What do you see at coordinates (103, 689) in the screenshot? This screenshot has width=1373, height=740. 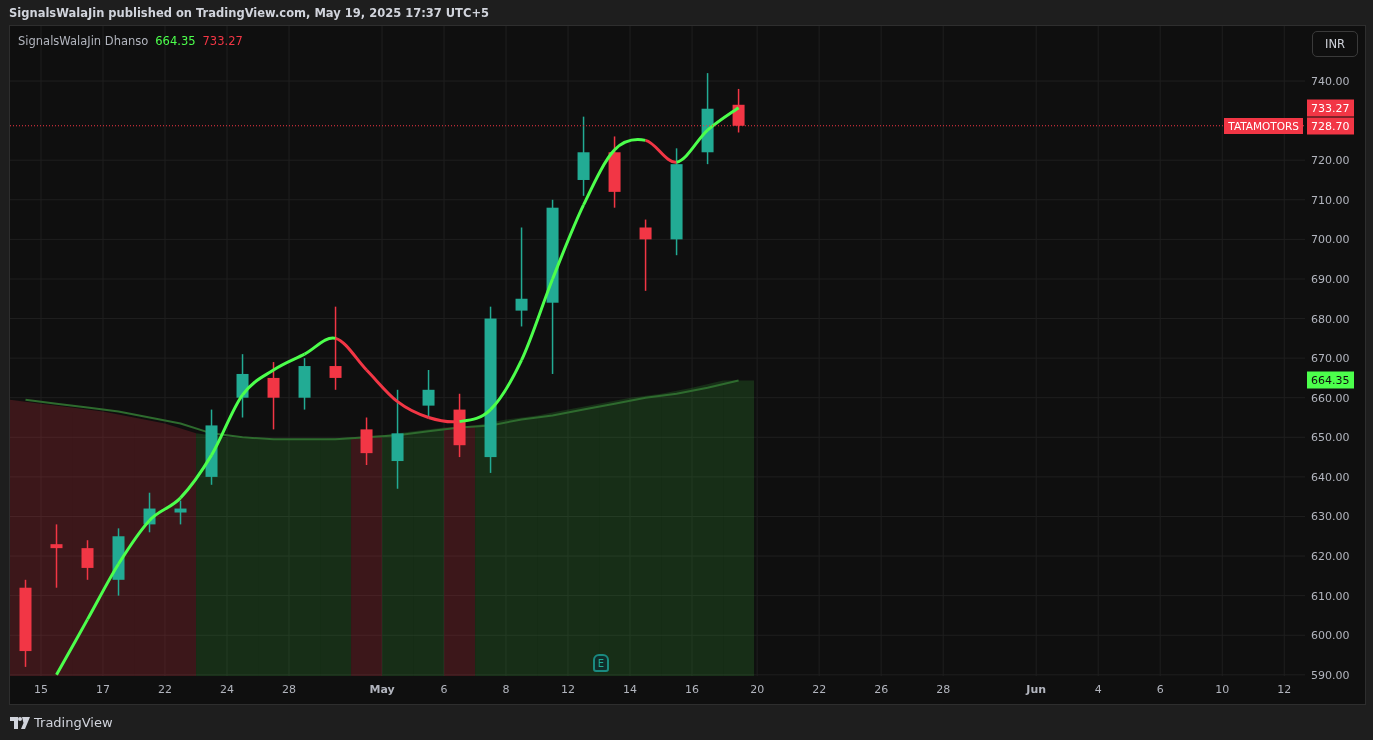 I see `time-label: 17` at bounding box center [103, 689].